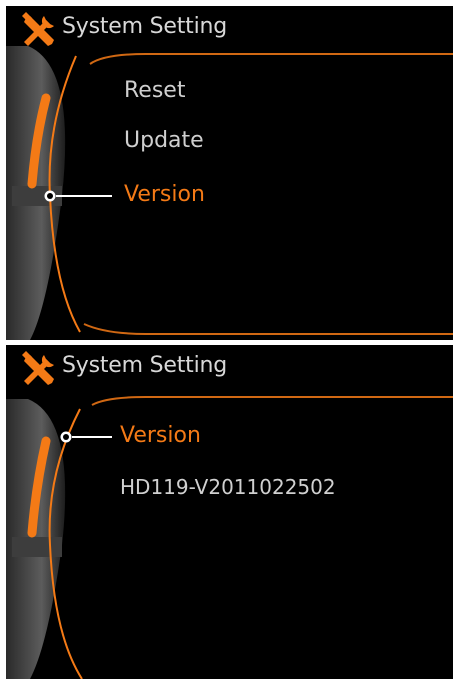 Image resolution: width=453 pixels, height=679 pixels. Describe the element at coordinates (154, 90) in the screenshot. I see `menu-item-reset: Reset` at that location.